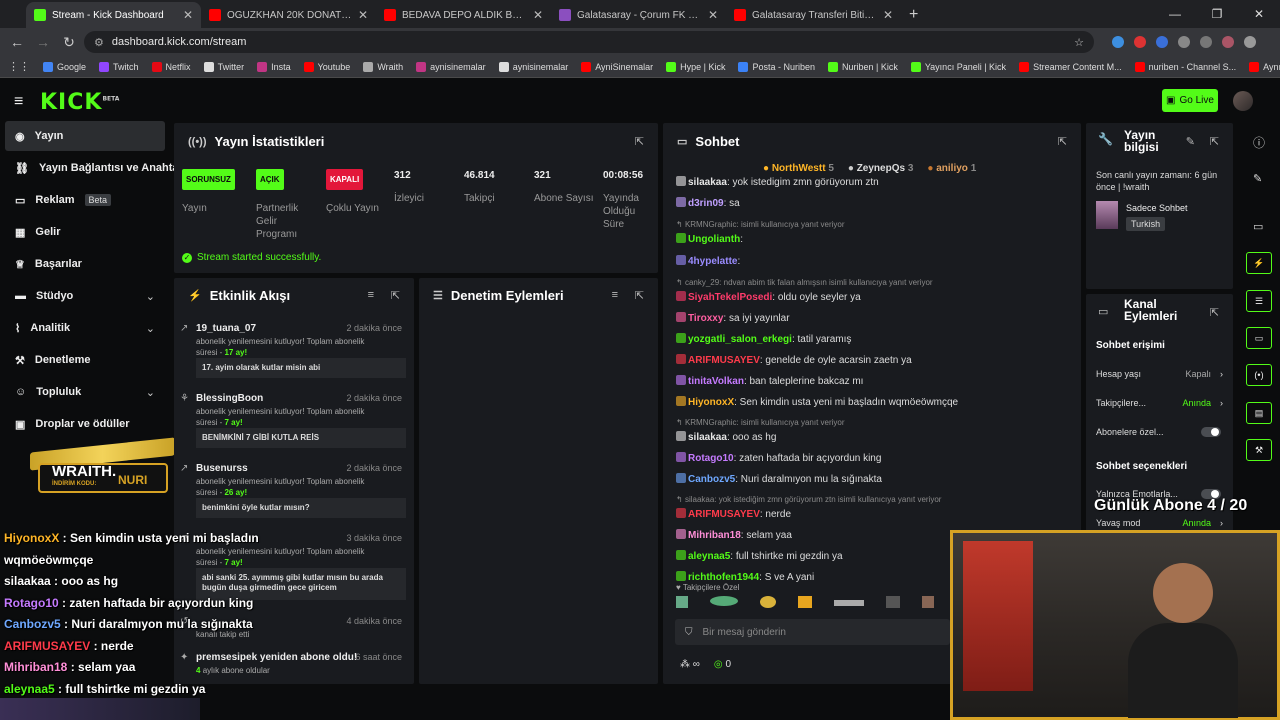  I want to click on puzzle-icon, so click(1184, 42).